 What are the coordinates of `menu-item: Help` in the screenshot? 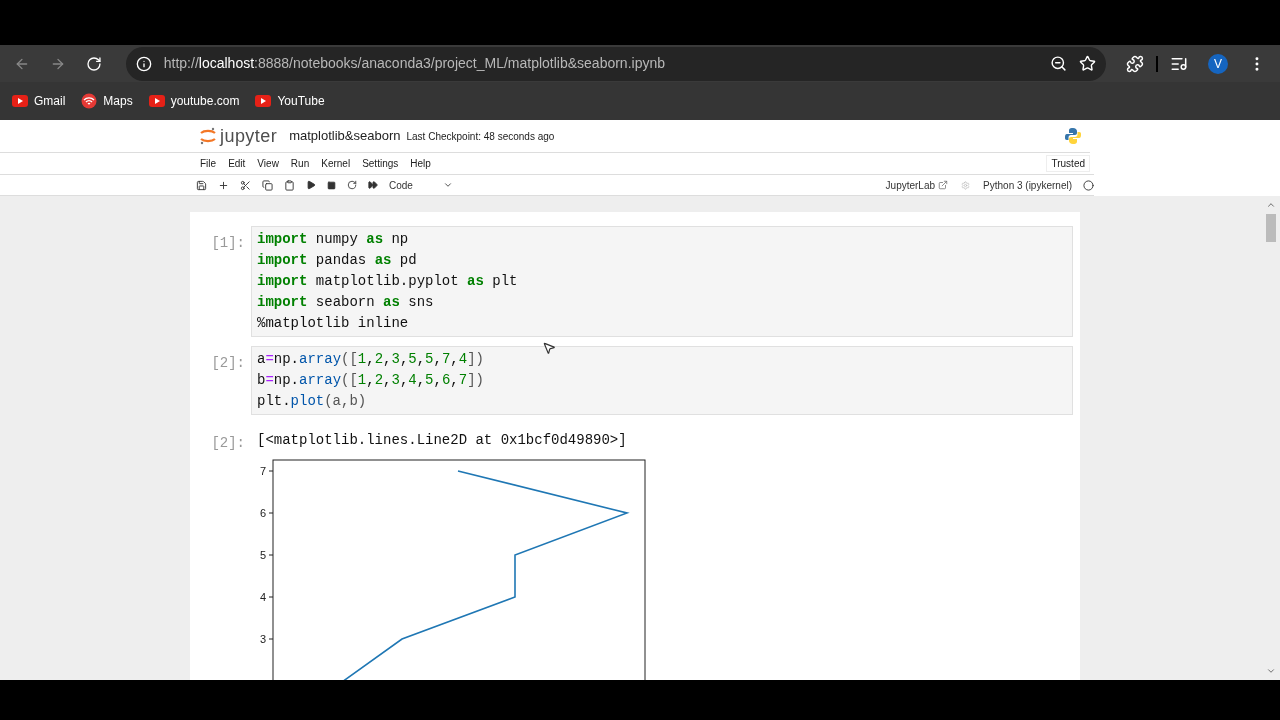 It's located at (420, 163).